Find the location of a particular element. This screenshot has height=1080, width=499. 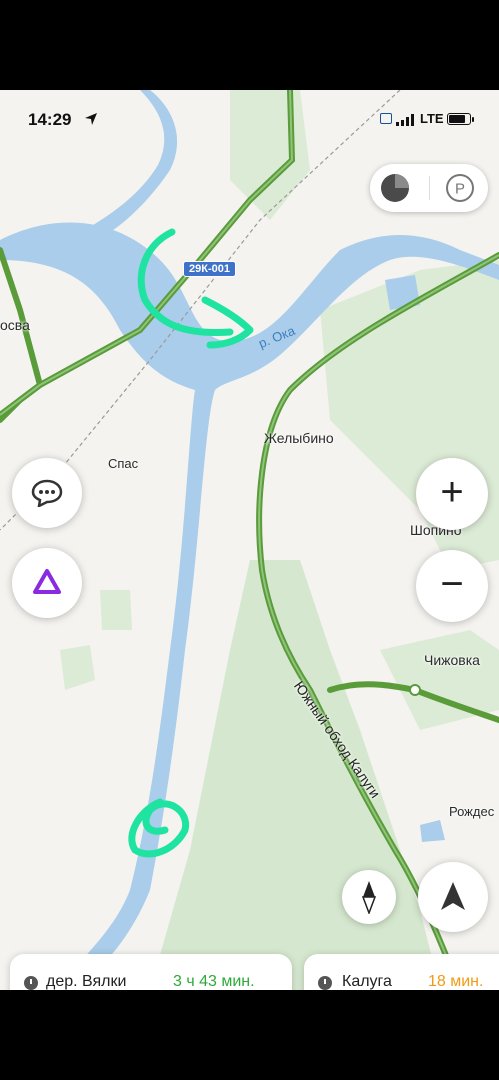

place-label-rozhdestveno: Рождес is located at coordinates (472, 811).